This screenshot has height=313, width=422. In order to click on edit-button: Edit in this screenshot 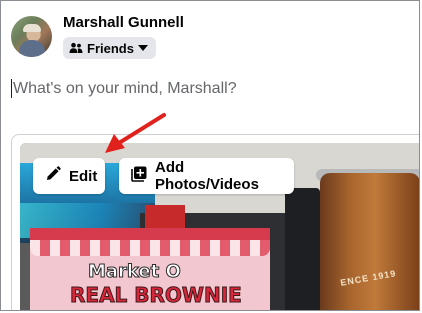, I will do `click(69, 176)`.